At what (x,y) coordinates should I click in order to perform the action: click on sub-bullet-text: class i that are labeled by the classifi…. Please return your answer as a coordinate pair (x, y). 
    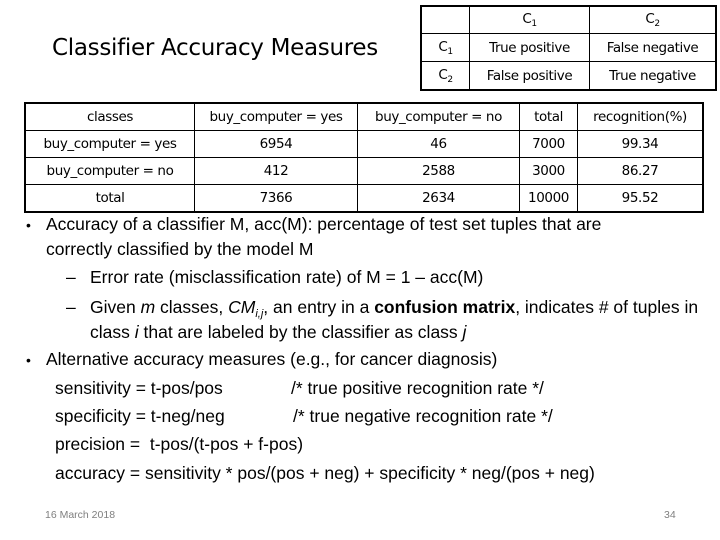
    Looking at the image, I should click on (278, 332).